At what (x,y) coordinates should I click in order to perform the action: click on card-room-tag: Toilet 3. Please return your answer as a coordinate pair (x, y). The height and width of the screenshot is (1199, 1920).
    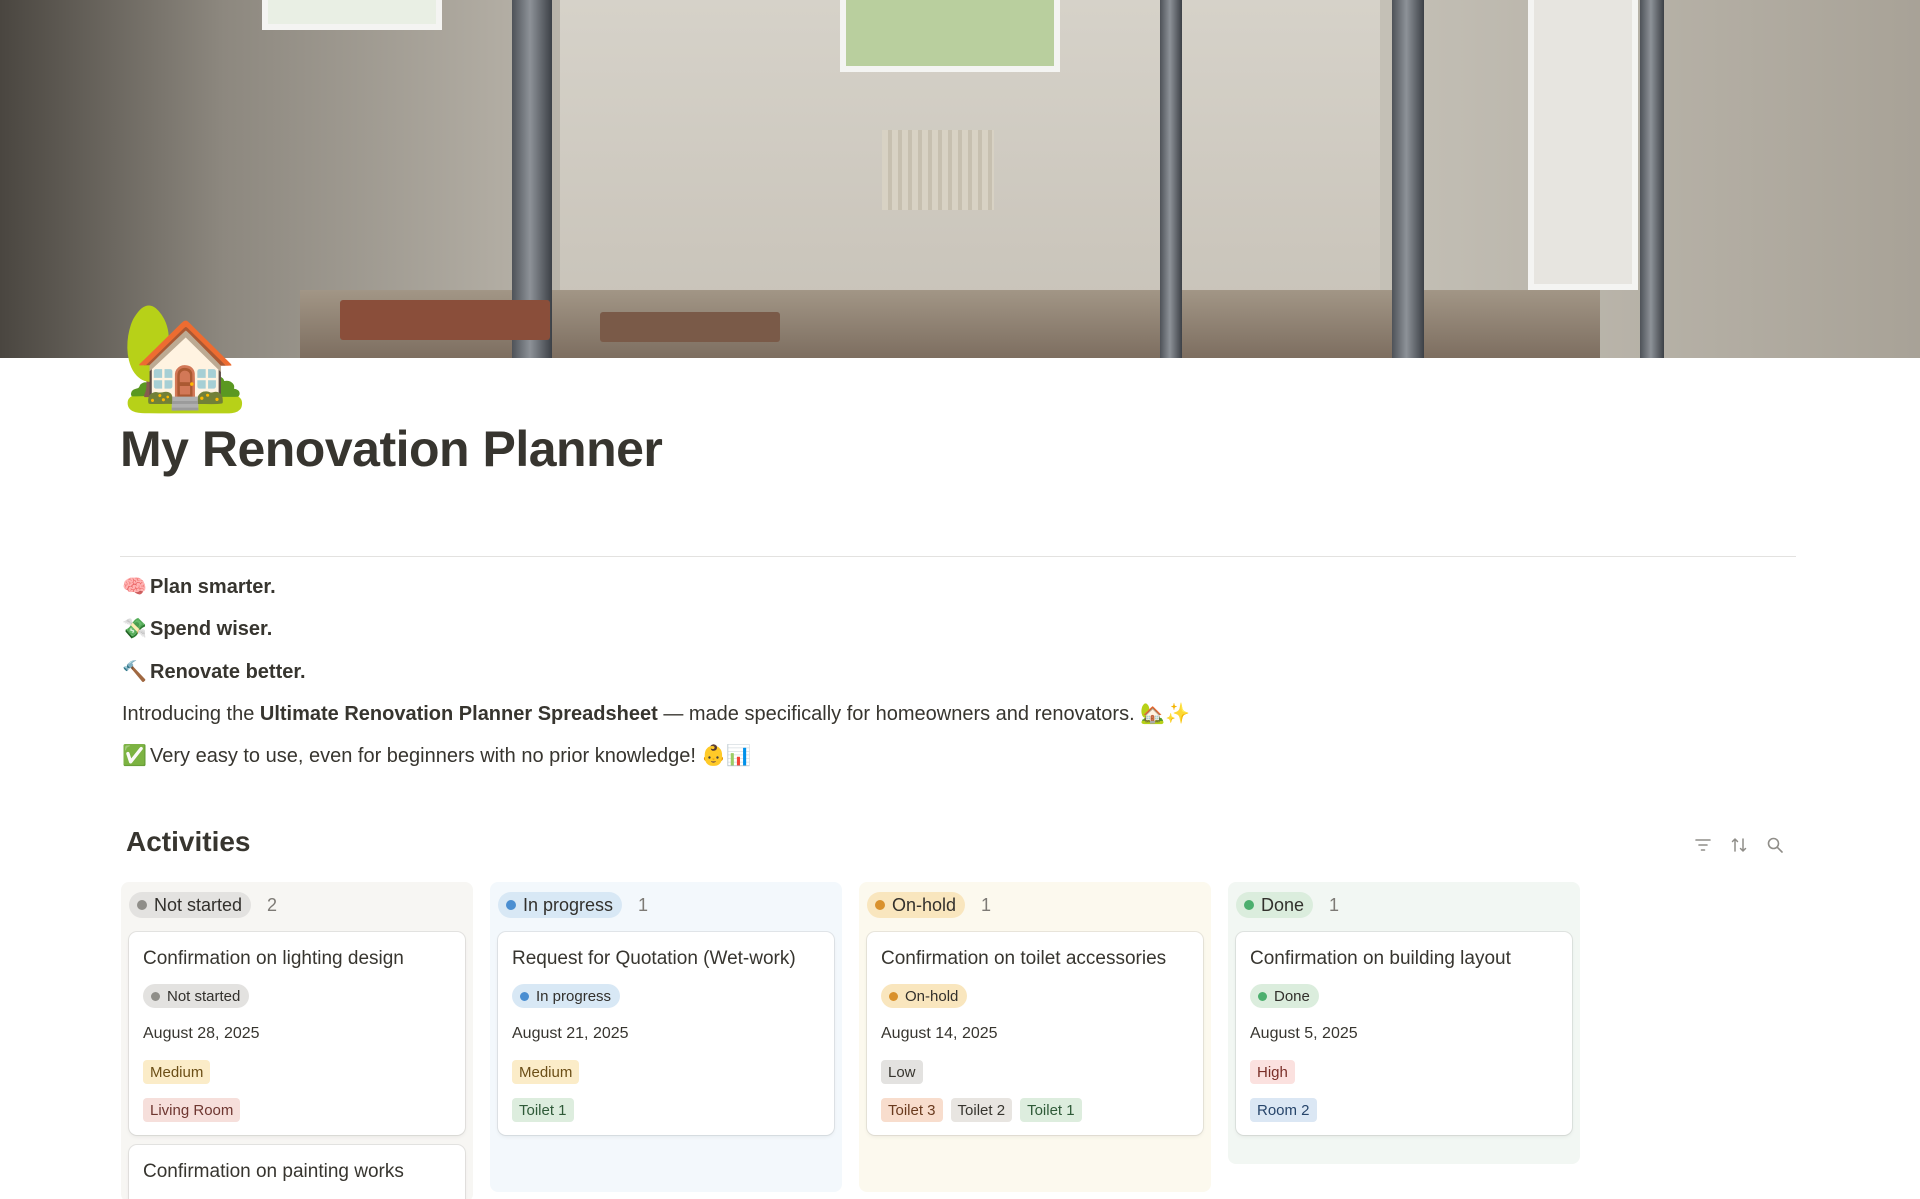
    Looking at the image, I should click on (912, 1110).